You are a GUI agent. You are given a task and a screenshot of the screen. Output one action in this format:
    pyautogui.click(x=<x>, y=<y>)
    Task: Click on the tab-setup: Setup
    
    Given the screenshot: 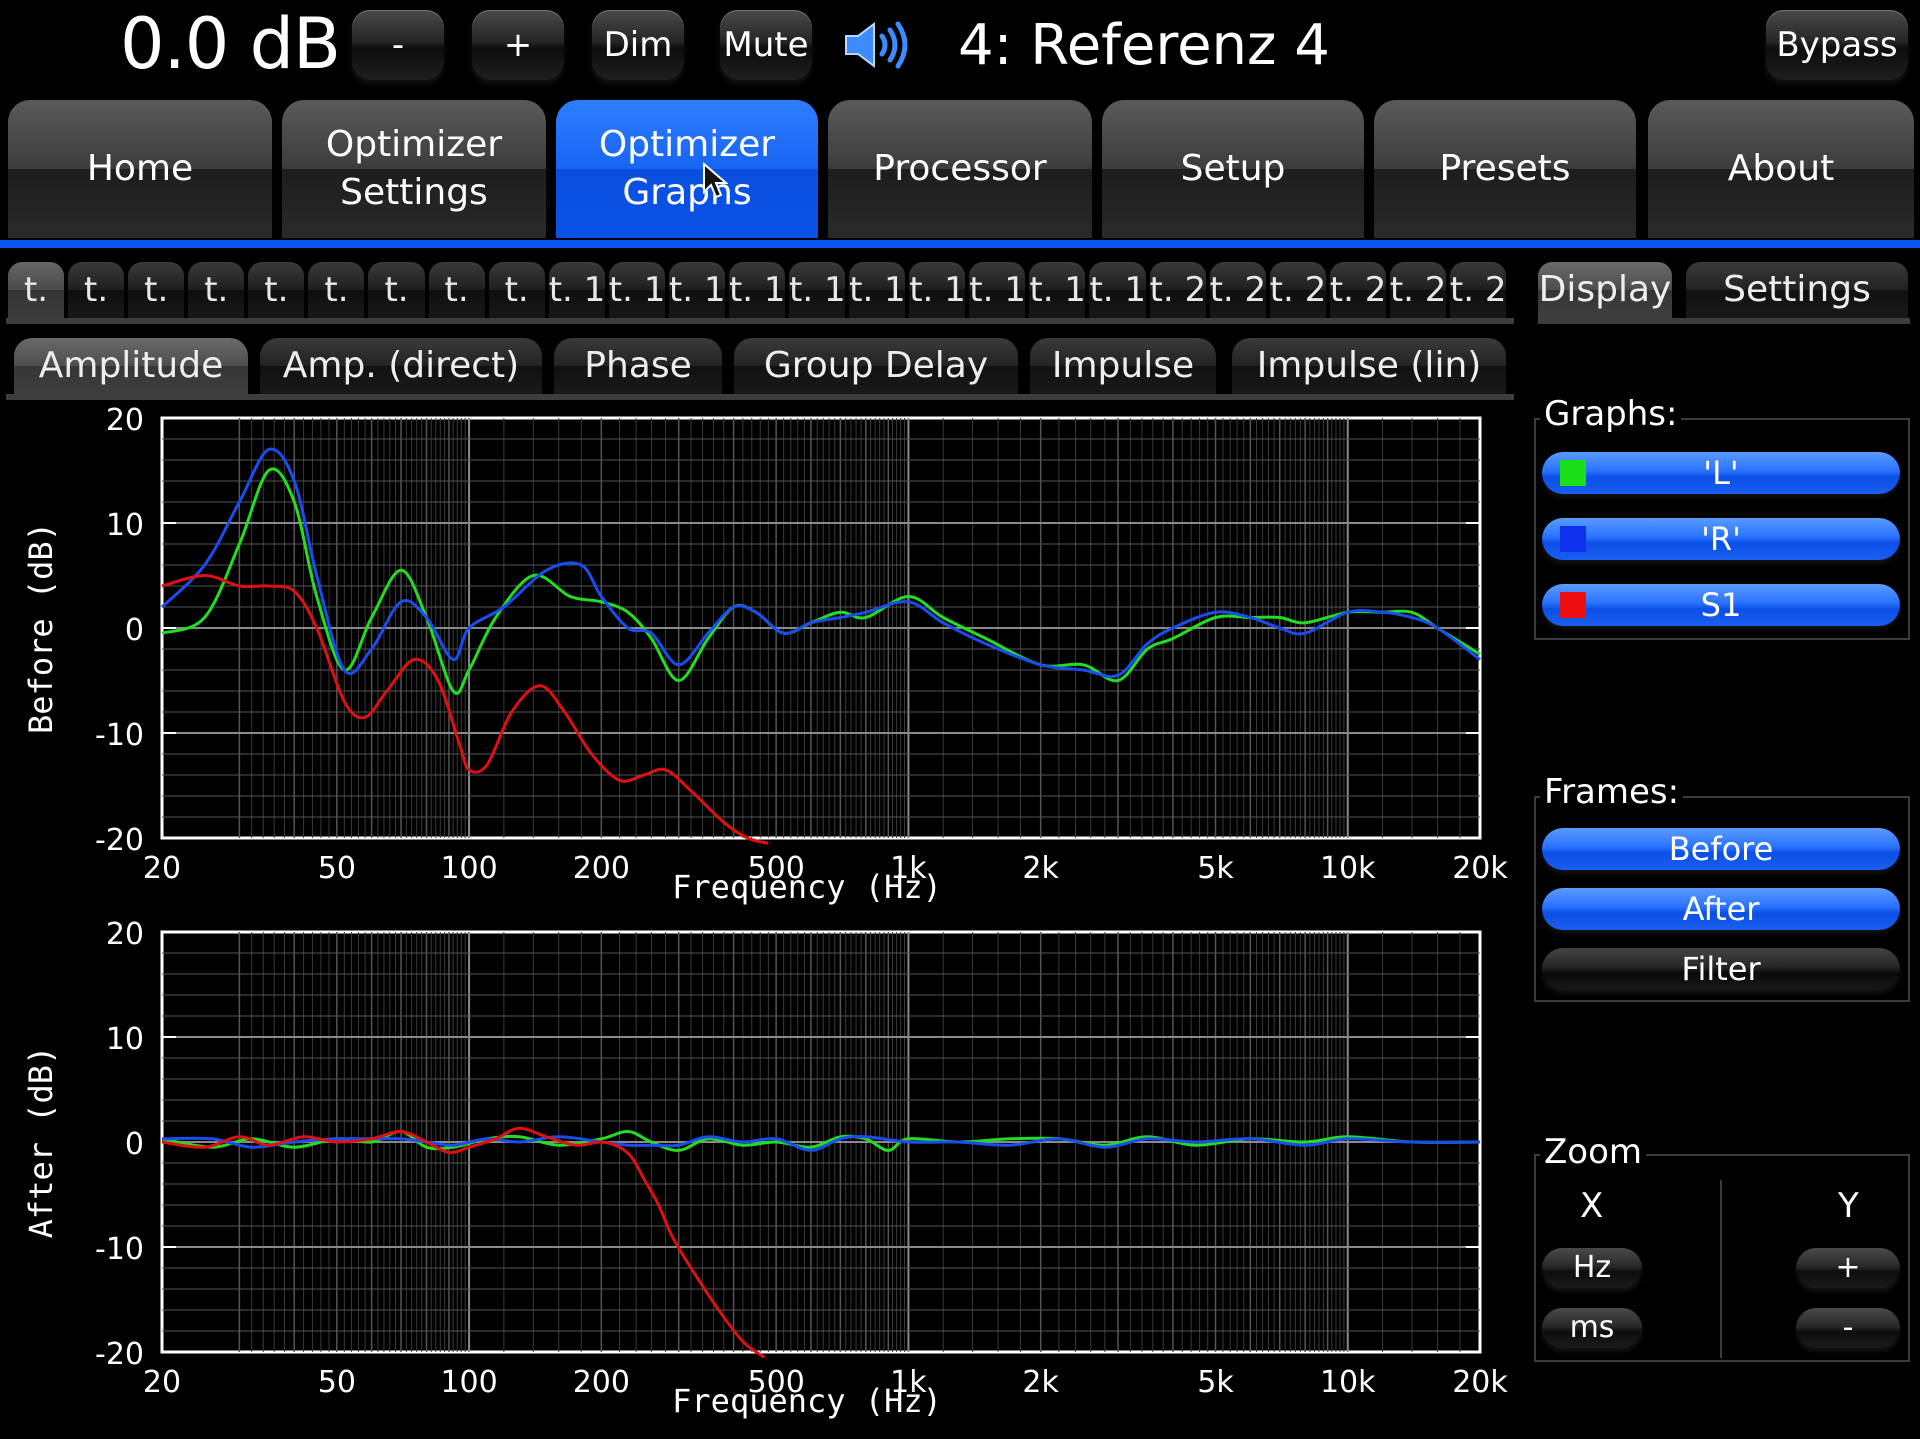 What is the action you would take?
    pyautogui.click(x=1233, y=169)
    